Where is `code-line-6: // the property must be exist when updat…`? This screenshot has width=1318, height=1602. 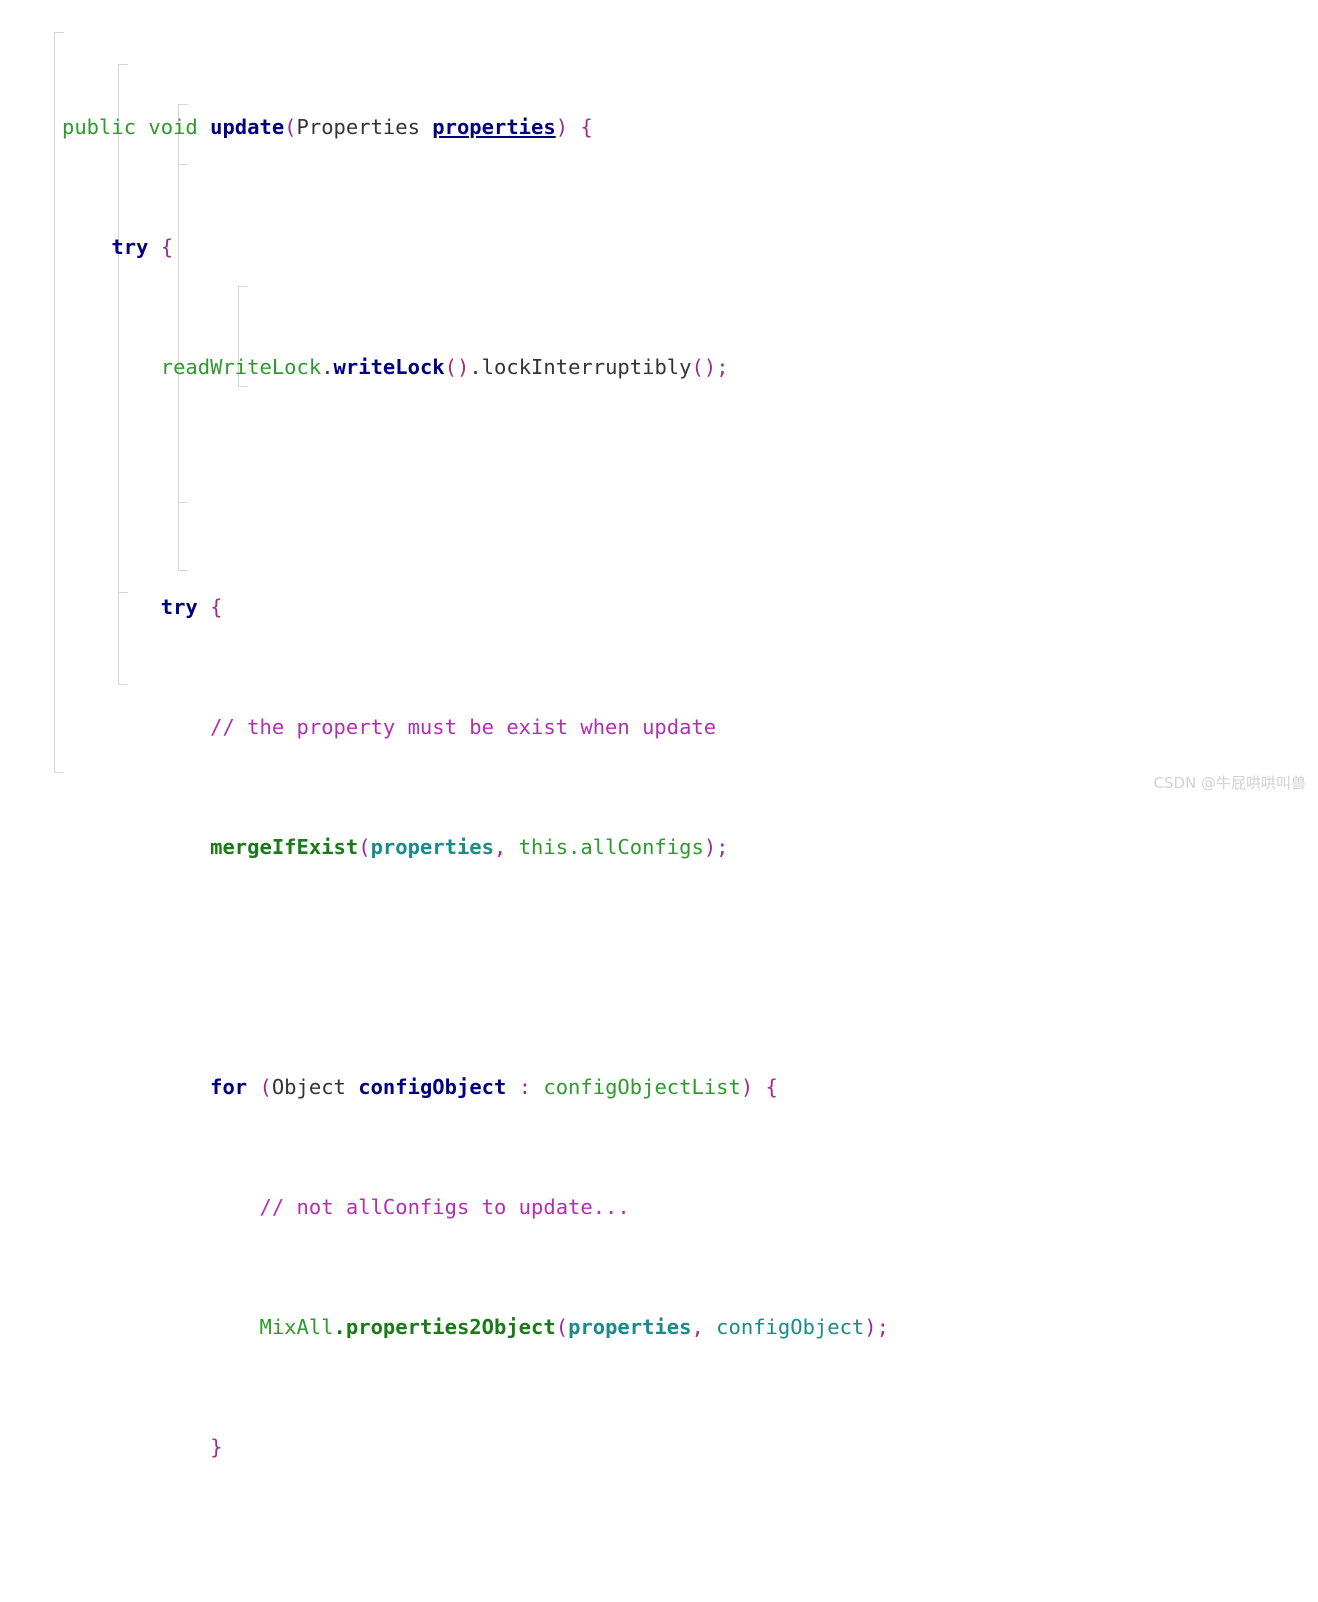 code-line-6: // the property must be exist when updat… is located at coordinates (475, 727).